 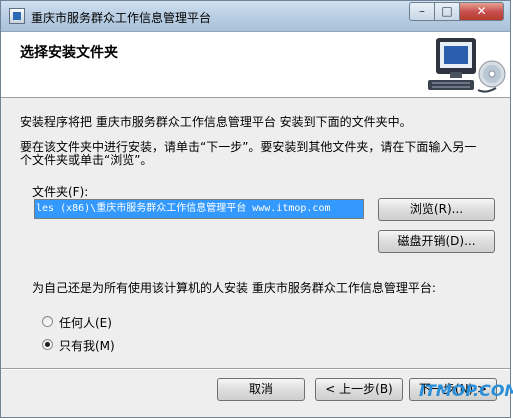 I want to click on minimize-button: –, so click(x=422, y=11).